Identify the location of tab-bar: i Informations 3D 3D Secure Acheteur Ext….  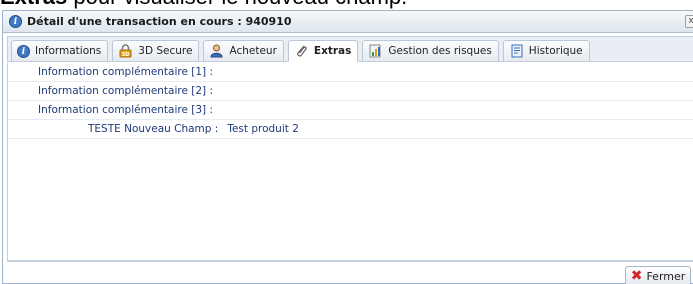
(350, 49).